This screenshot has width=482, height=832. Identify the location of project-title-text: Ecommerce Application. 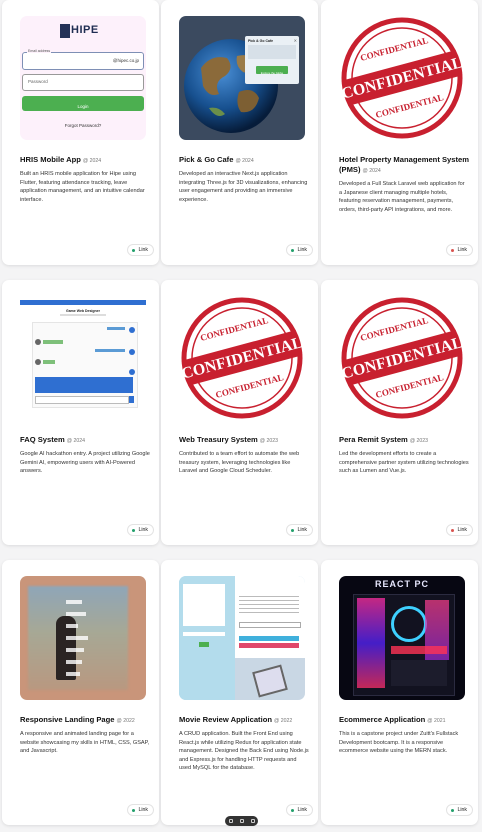
(382, 719).